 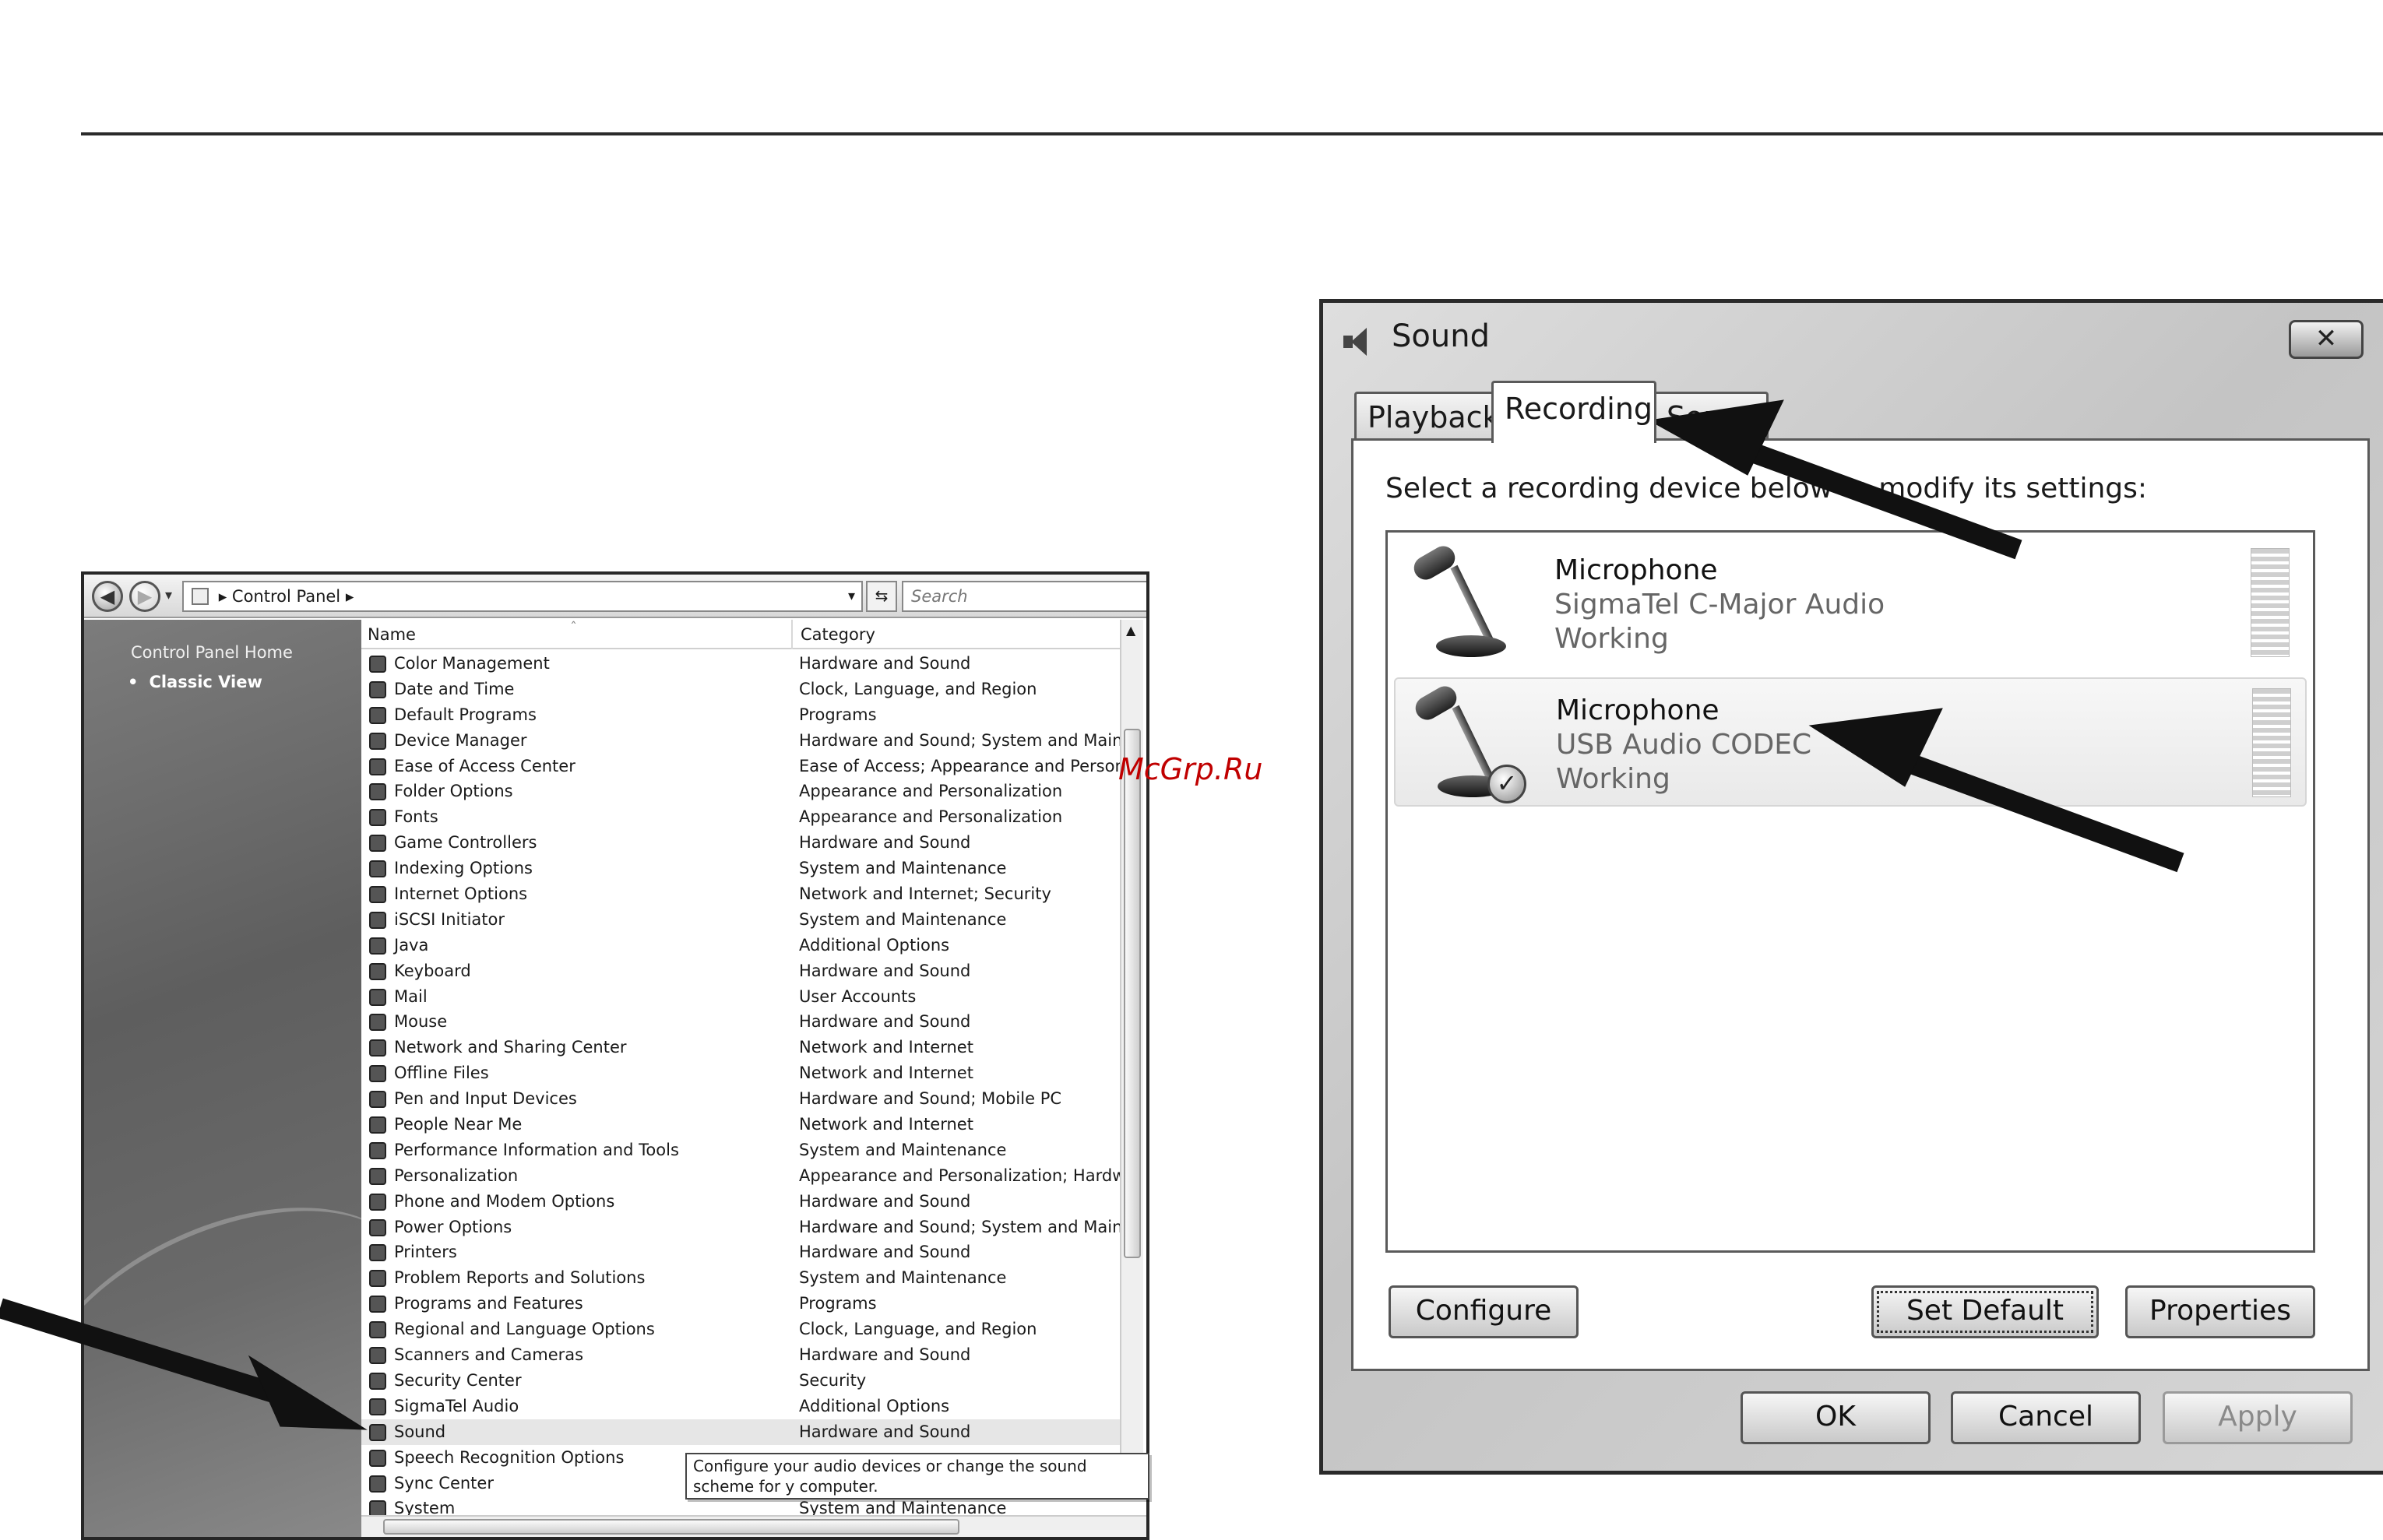 I want to click on vertical-scroll-thumb, so click(x=1132, y=993).